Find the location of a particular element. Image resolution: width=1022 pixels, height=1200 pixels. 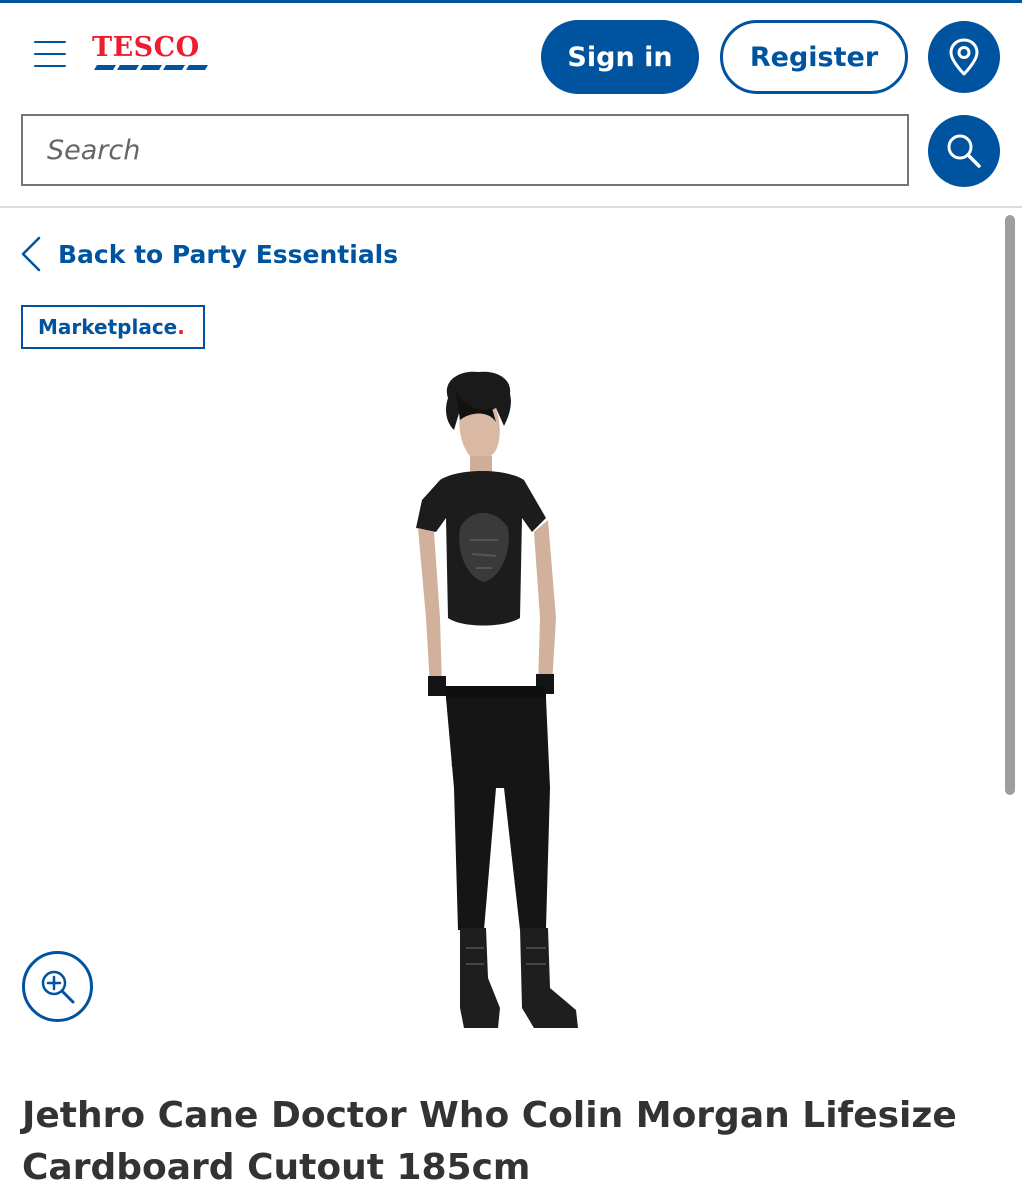

sign-in-button: Sign in is located at coordinates (620, 57).